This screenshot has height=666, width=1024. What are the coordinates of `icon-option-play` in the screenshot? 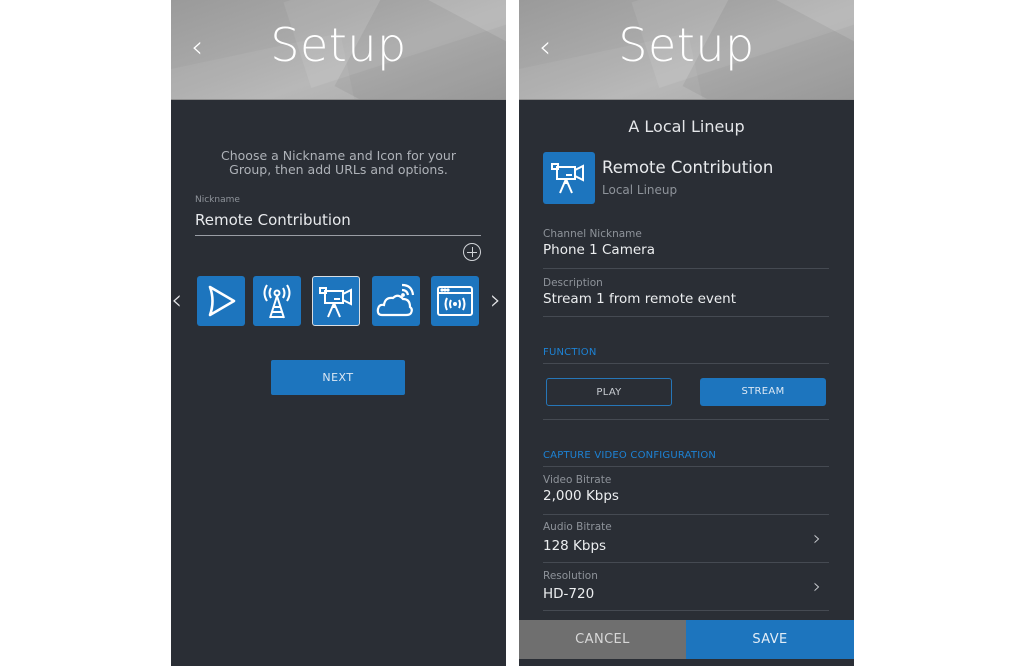 It's located at (221, 301).